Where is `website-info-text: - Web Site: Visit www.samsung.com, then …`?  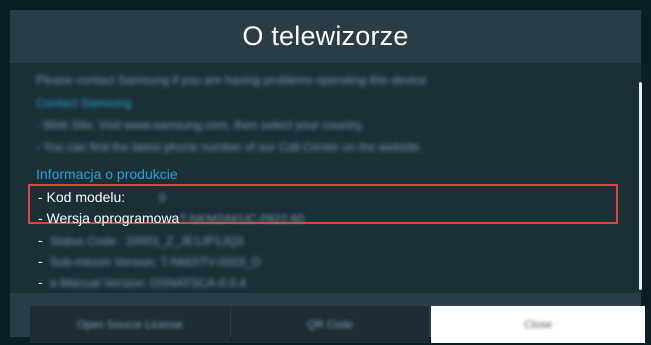
website-info-text: - Web Site: Visit www.samsung.com, then … is located at coordinates (200, 125).